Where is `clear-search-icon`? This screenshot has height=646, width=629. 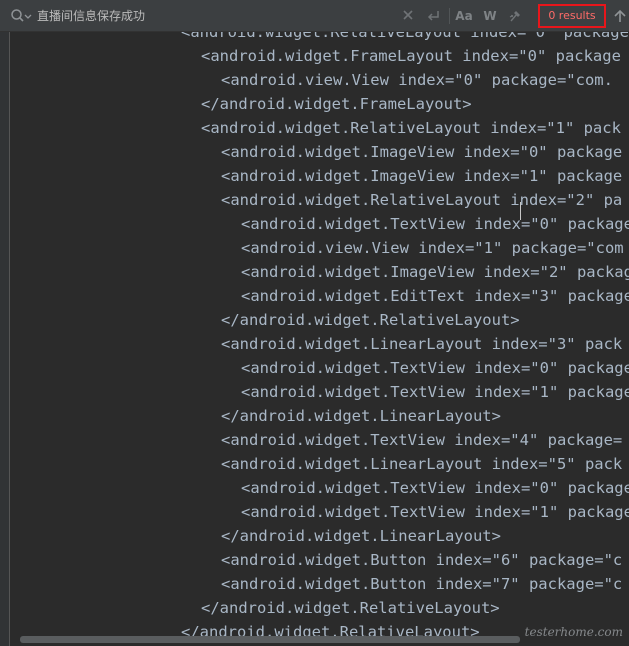
clear-search-icon is located at coordinates (408, 16).